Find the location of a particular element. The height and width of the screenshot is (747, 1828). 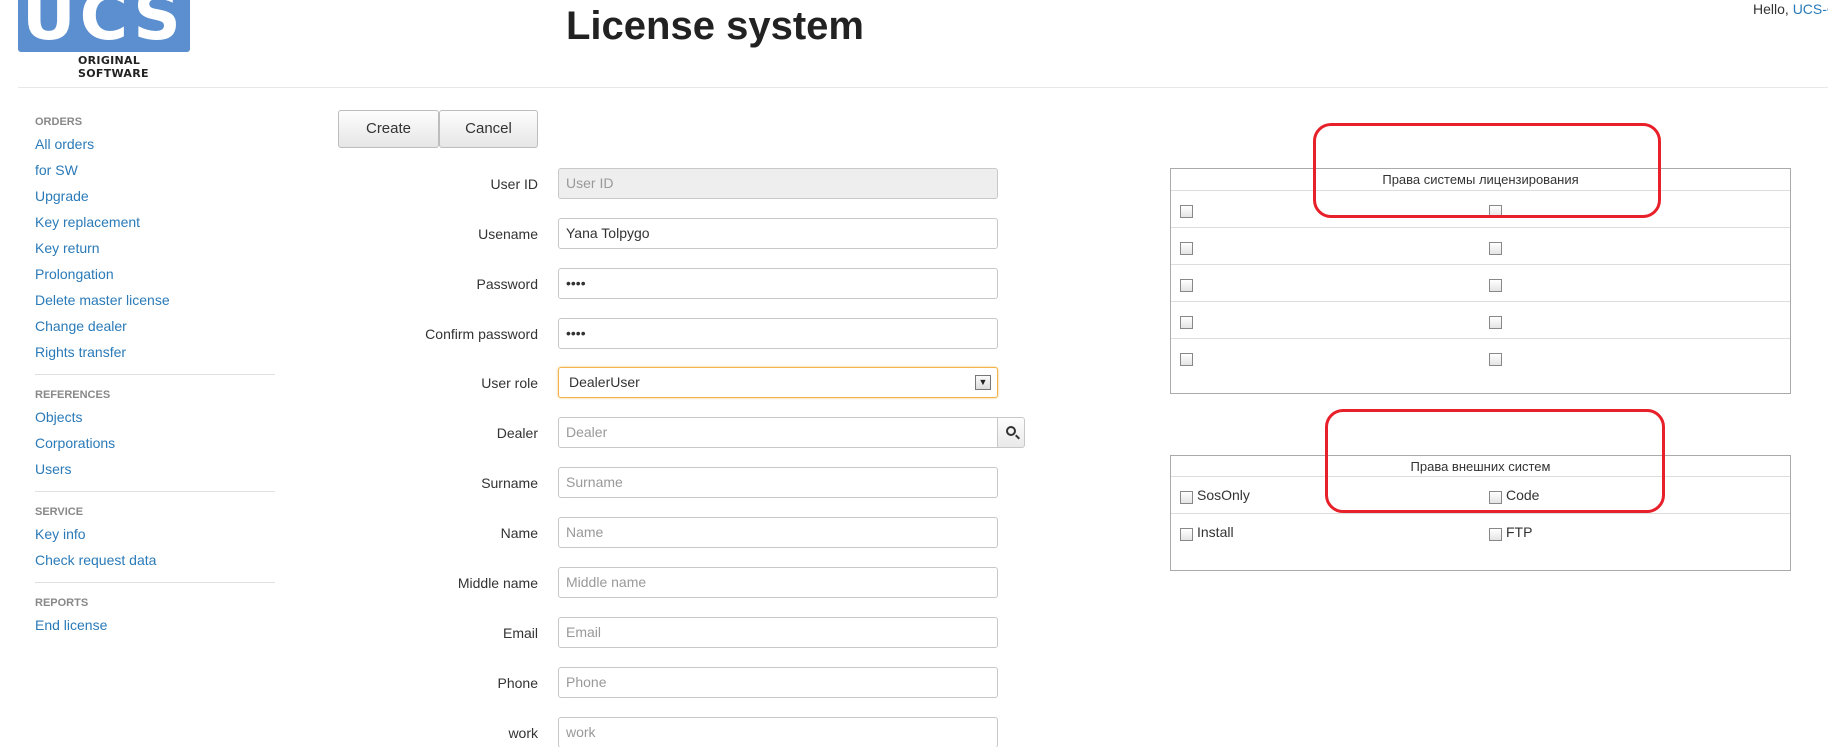

nav-section-service: SERVICE Key info Check request data is located at coordinates (155, 541).